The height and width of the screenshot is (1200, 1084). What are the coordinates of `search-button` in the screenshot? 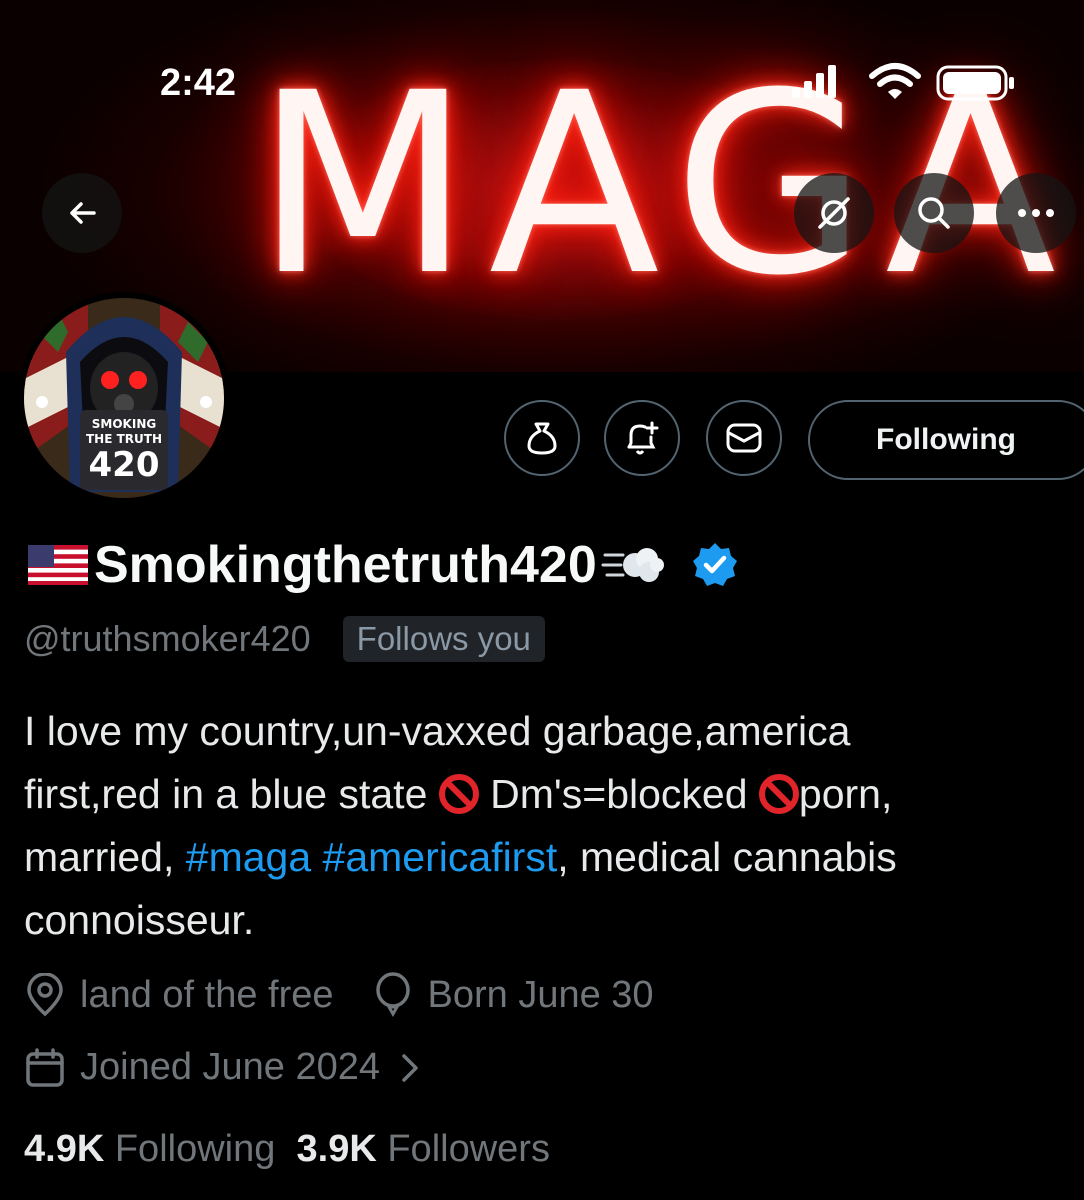 It's located at (934, 213).